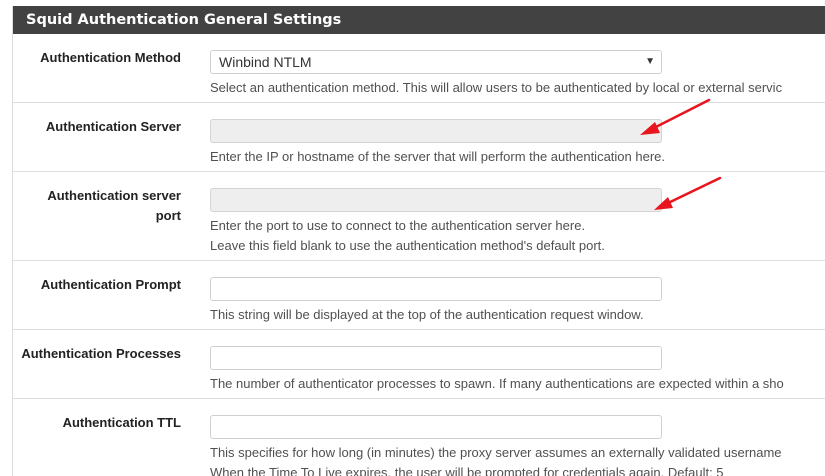 This screenshot has width=825, height=476. Describe the element at coordinates (113, 126) in the screenshot. I see `authentication-server-label: Authentication Server` at that location.